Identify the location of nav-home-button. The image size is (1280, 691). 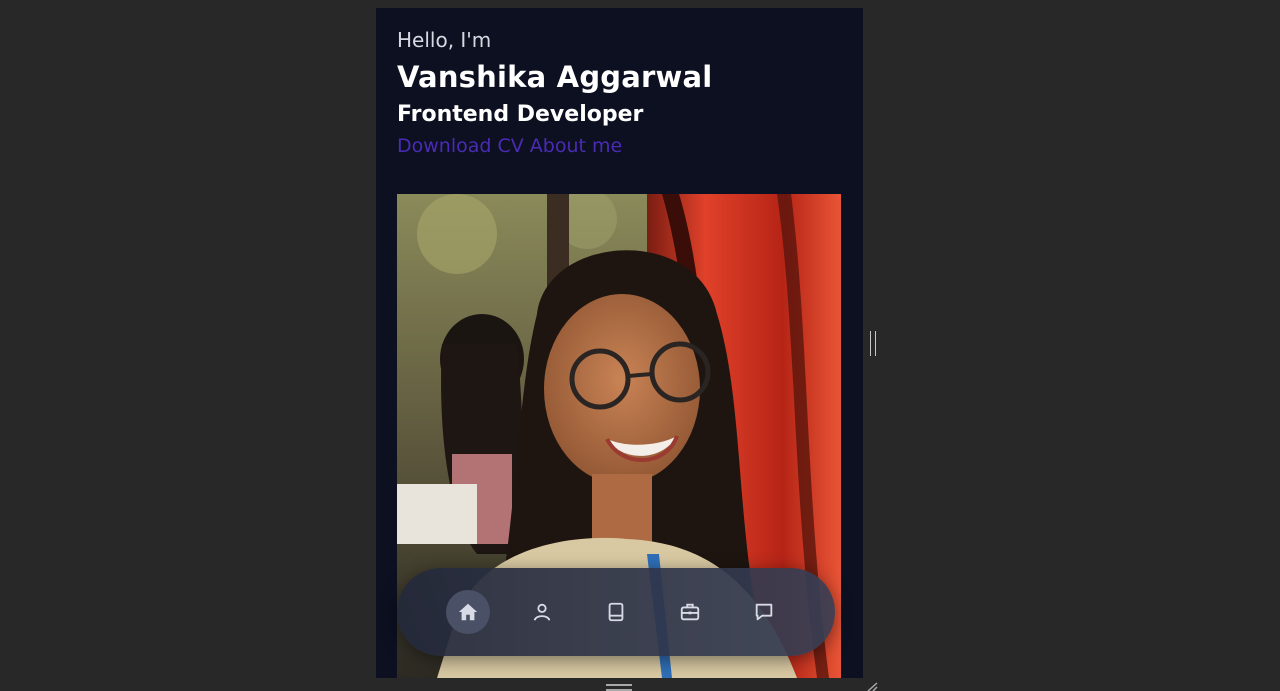
(468, 612).